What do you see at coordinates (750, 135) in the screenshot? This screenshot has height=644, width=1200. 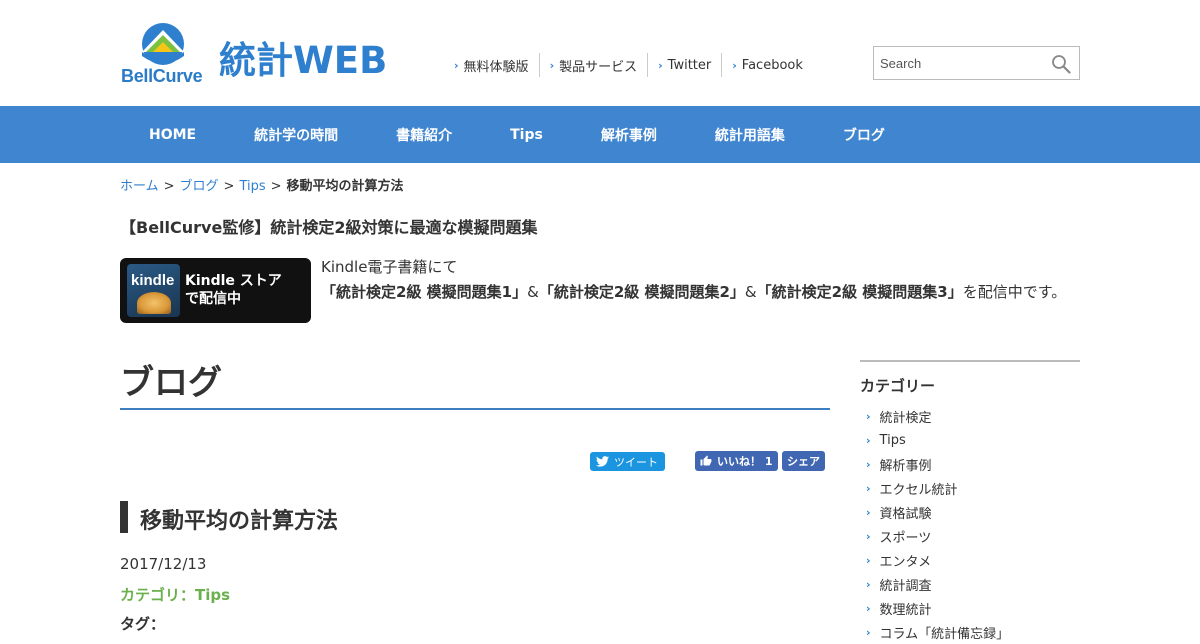 I see `nav-item-glossary: 統計用語集` at bounding box center [750, 135].